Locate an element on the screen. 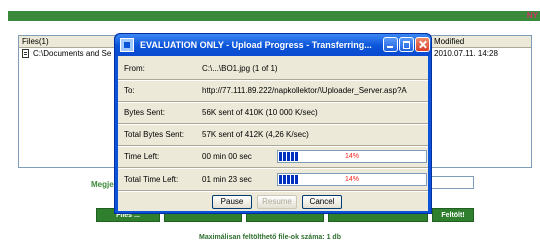 Image resolution: width=540 pixels, height=243 pixels. cancel-button: Cancel is located at coordinates (322, 202).